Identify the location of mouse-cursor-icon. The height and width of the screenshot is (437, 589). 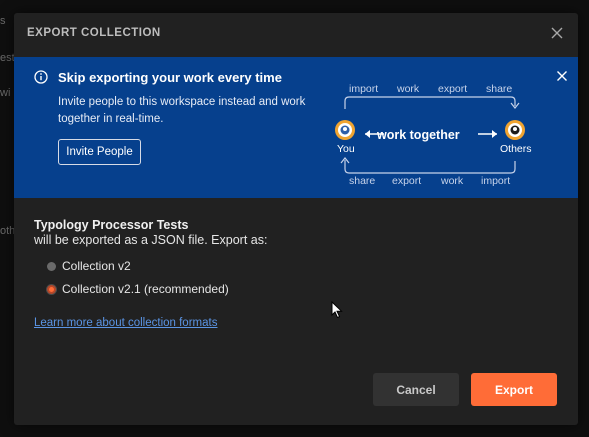
(337, 309).